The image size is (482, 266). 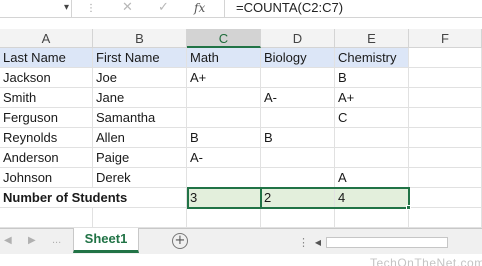 I want to click on cell-b1: First Name, so click(x=140, y=58).